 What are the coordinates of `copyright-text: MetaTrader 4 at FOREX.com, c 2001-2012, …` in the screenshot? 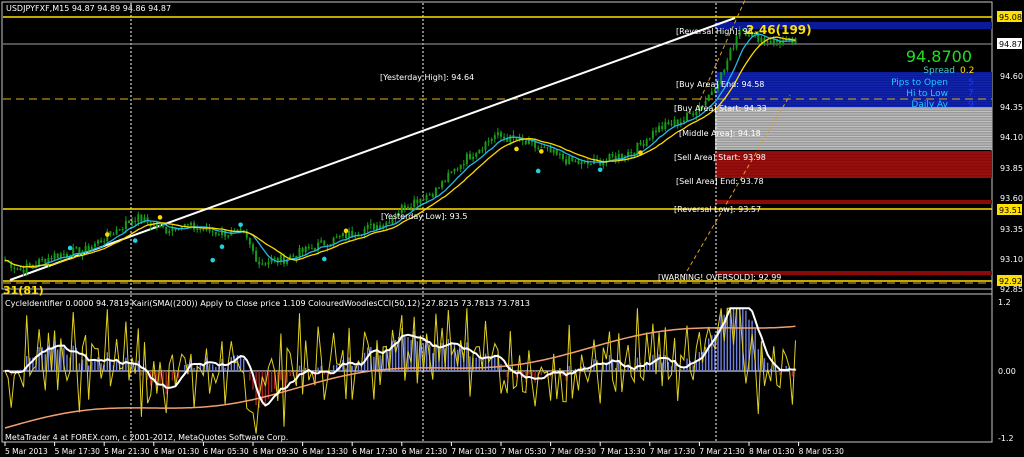 It's located at (146, 437).